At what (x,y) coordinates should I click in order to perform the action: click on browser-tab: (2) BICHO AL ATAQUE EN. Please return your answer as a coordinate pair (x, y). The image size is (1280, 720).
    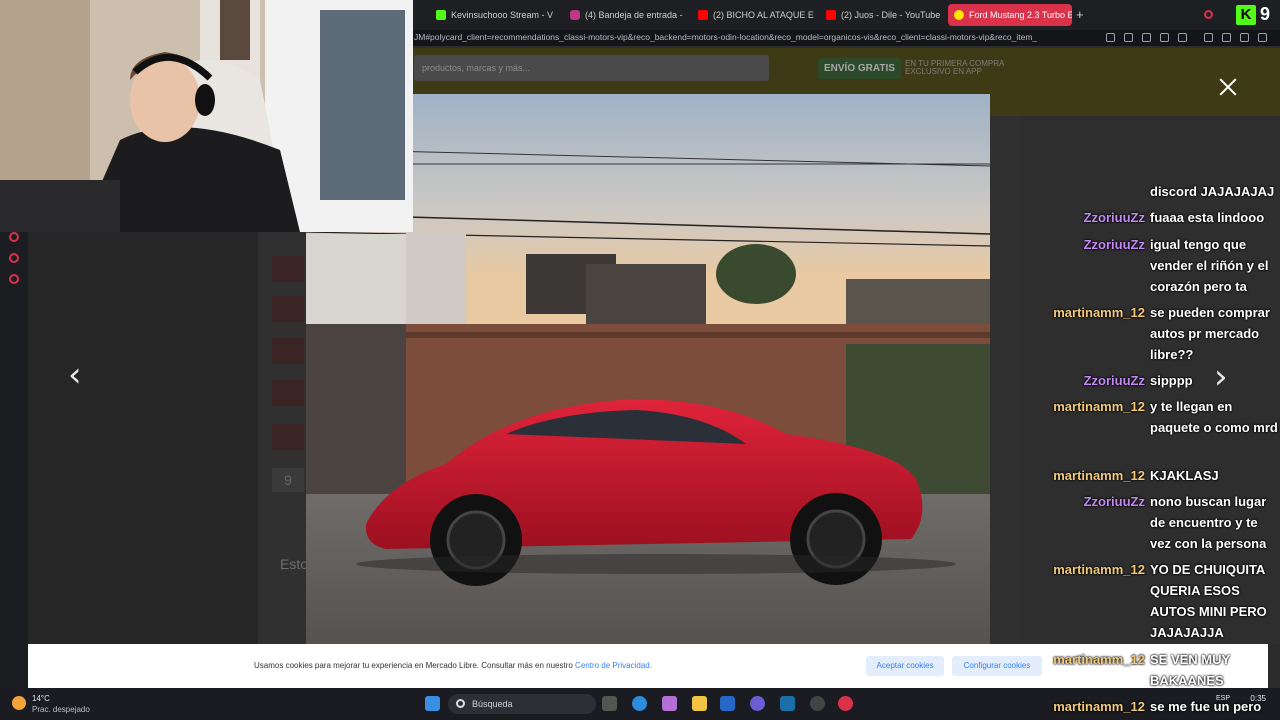
    Looking at the image, I should click on (753, 15).